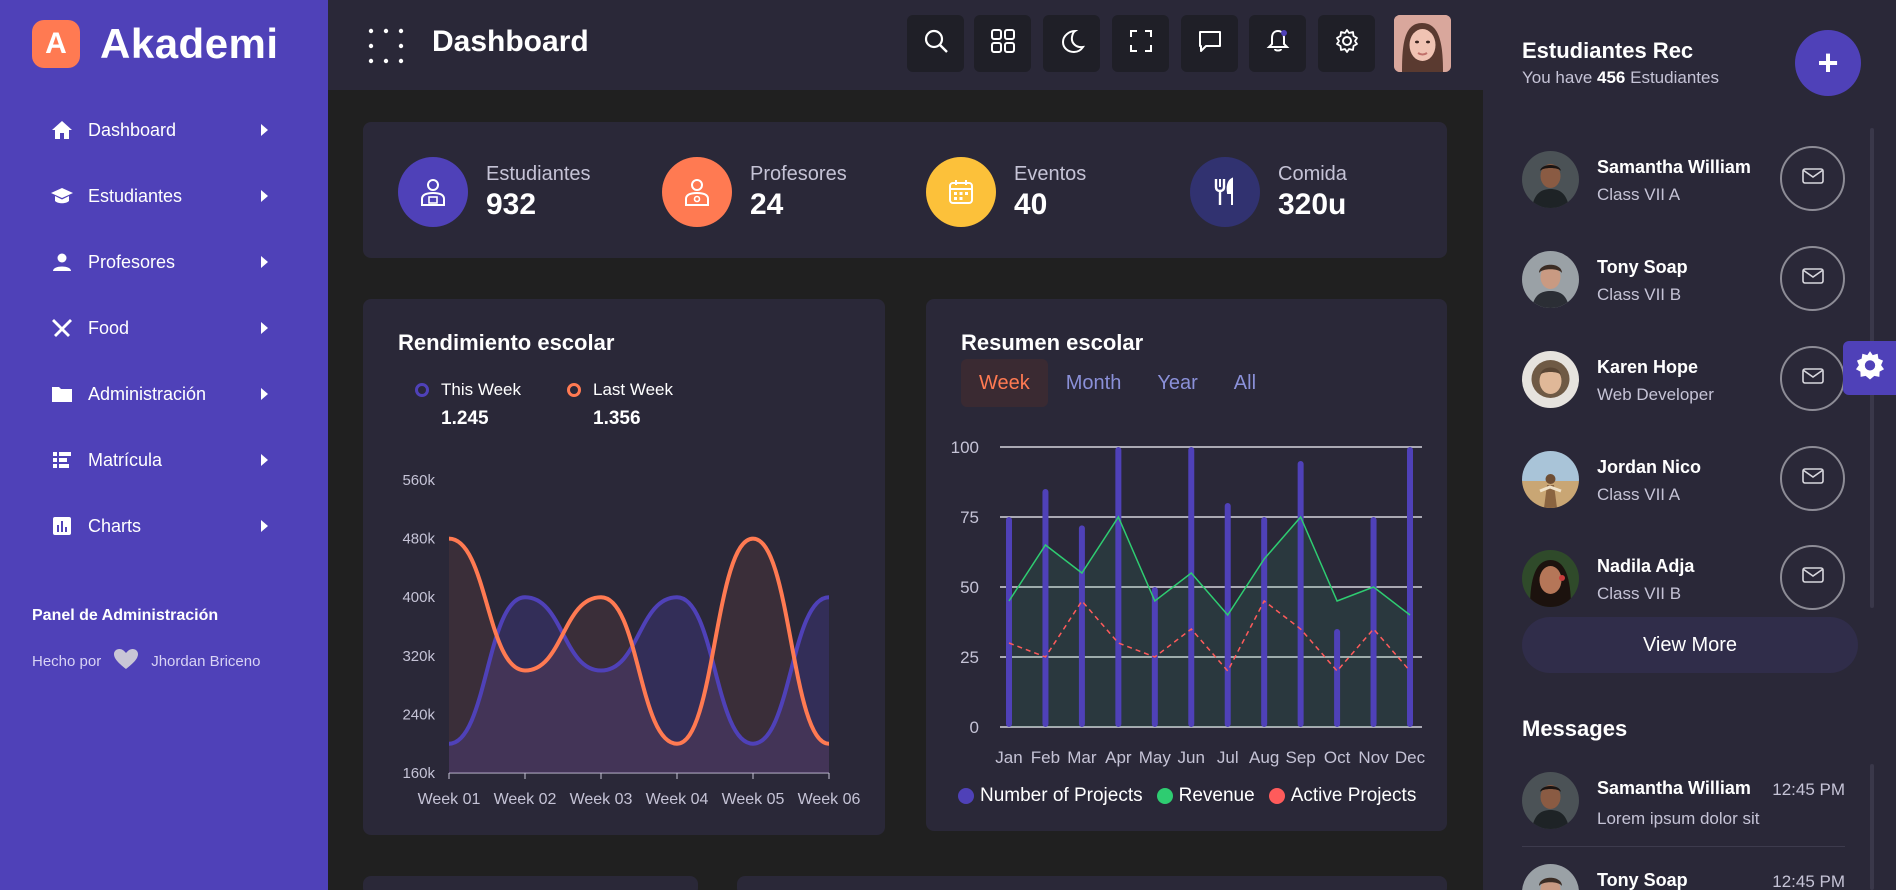  I want to click on student-icon, so click(433, 192).